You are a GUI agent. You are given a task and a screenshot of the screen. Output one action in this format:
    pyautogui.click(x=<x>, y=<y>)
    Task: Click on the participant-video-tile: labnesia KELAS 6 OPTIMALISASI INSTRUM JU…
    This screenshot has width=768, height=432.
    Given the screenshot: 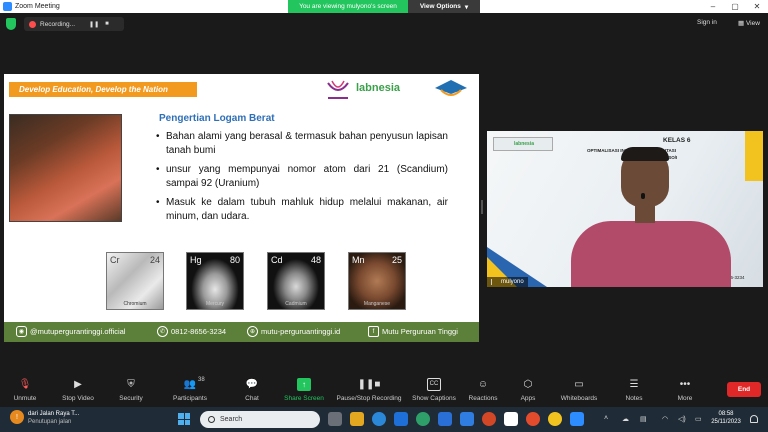 What is the action you would take?
    pyautogui.click(x=625, y=209)
    